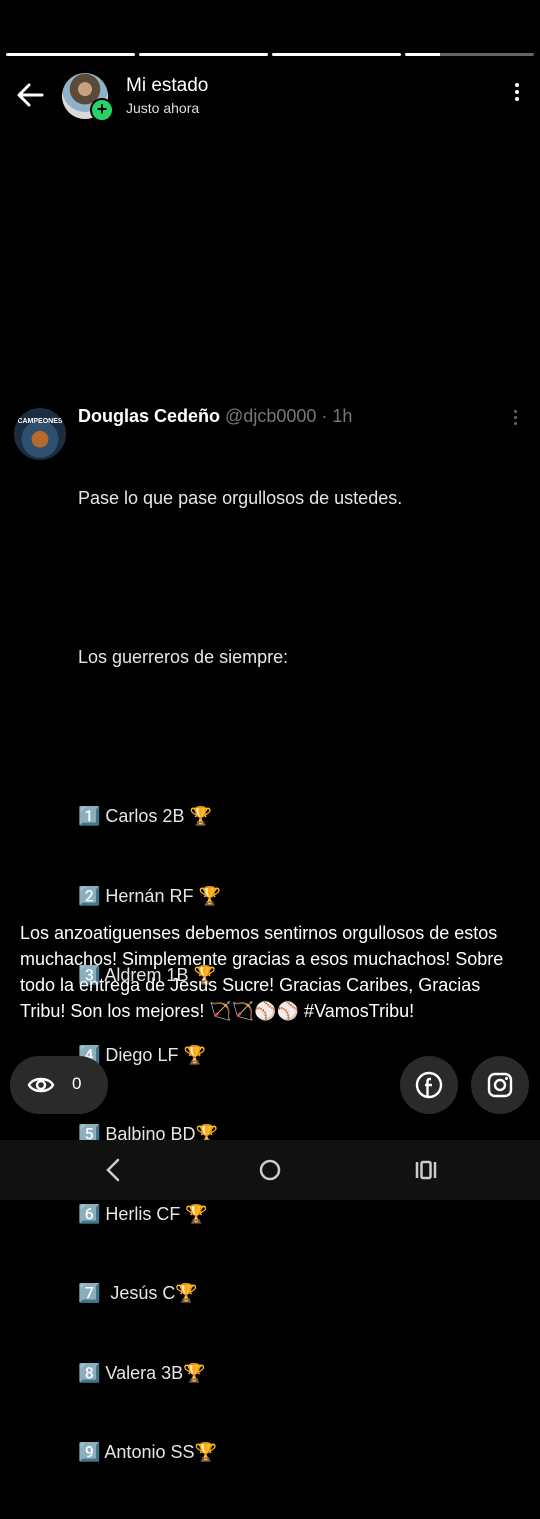 The height and width of the screenshot is (1519, 540). I want to click on tweet-line: 1️⃣ Carlos 2B 🏆, so click(145, 816).